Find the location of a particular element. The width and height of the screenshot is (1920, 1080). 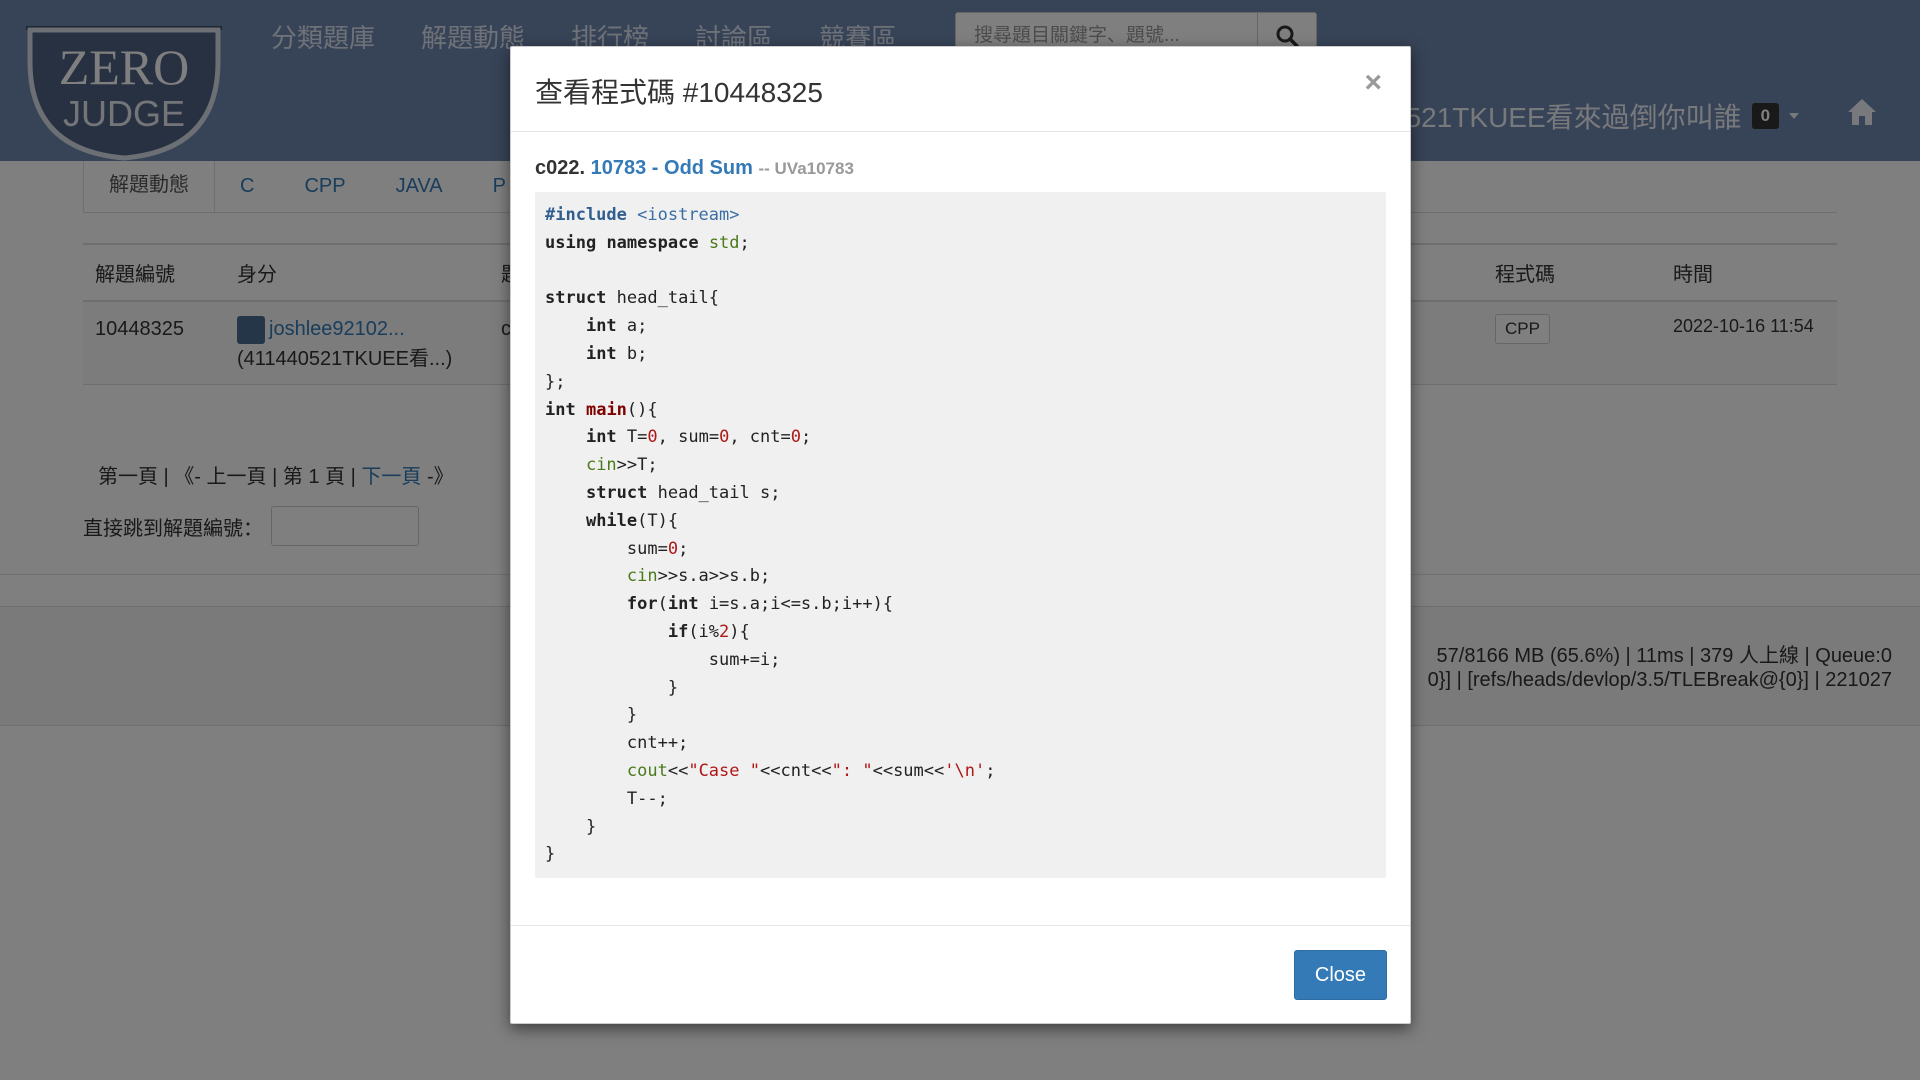

code-line: cnt++; is located at coordinates (617, 743).